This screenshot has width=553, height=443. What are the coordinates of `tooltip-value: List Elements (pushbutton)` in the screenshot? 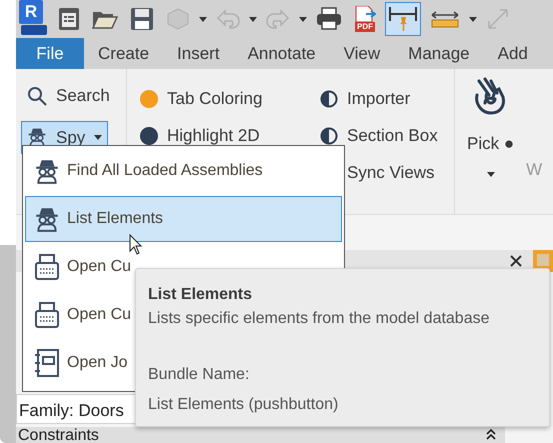 It's located at (244, 405).